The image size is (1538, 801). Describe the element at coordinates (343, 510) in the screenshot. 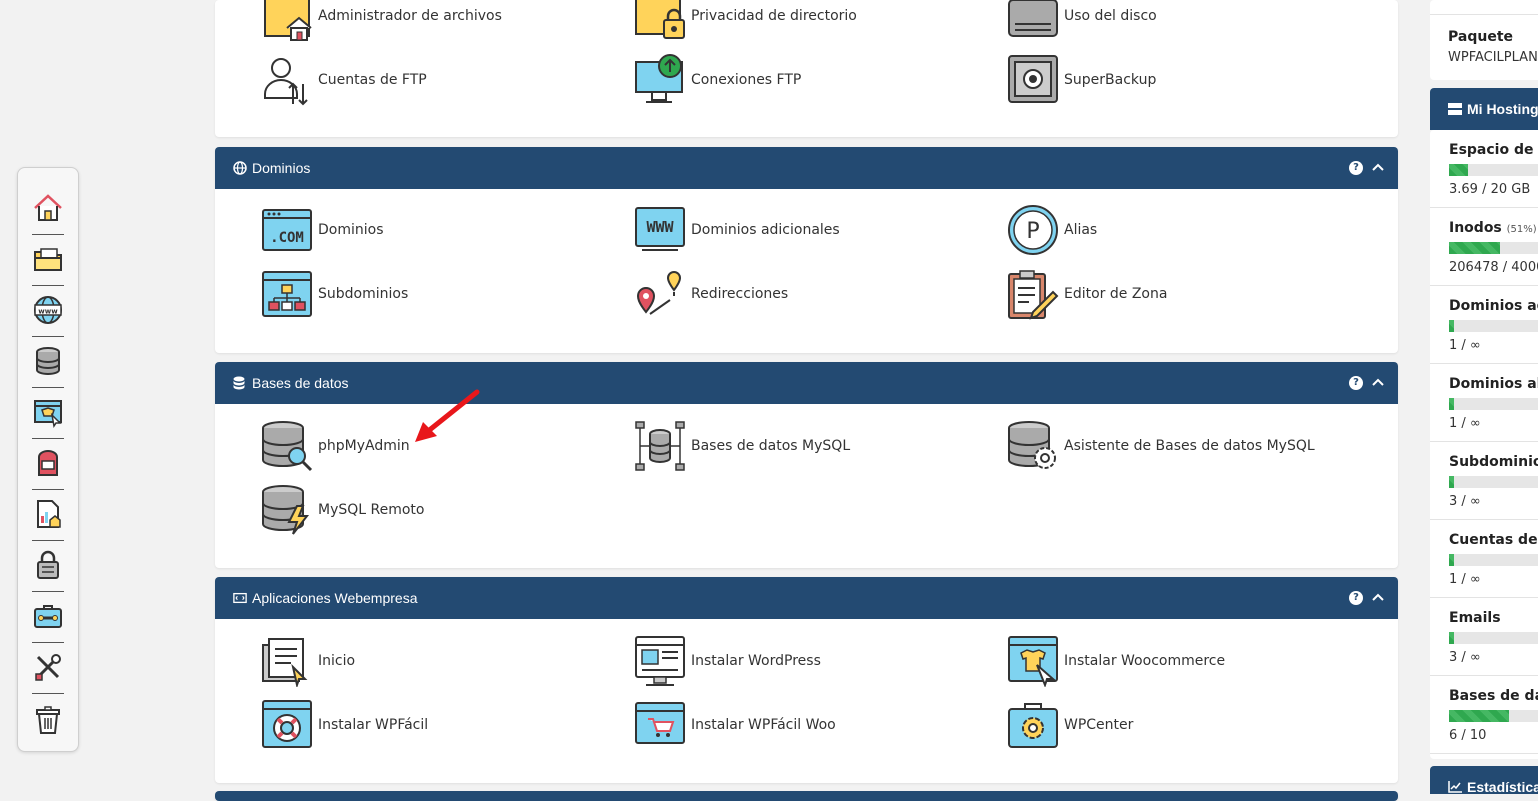

I see `remote-mysql-link: MySQL Remoto` at that location.